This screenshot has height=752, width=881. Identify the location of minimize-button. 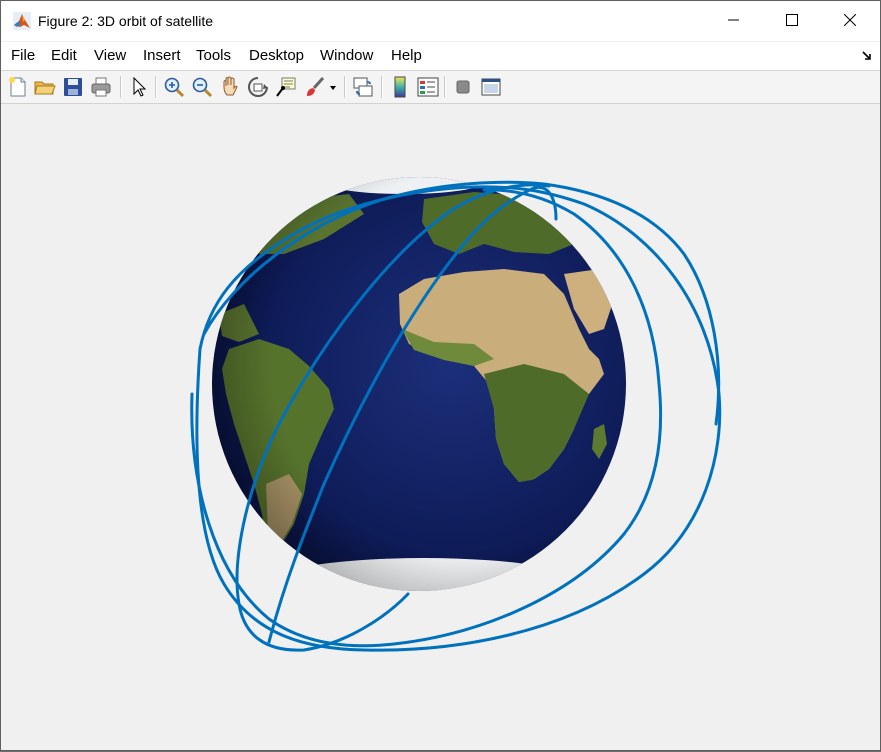
(734, 21).